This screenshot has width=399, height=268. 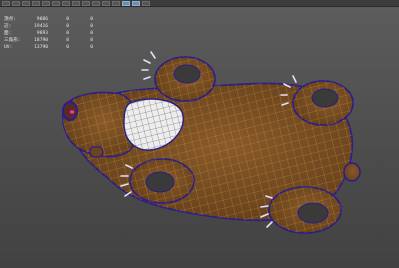 What do you see at coordinates (48, 19) in the screenshot?
I see `hud-row-vertices: 頂点: 9886 0 0` at bounding box center [48, 19].